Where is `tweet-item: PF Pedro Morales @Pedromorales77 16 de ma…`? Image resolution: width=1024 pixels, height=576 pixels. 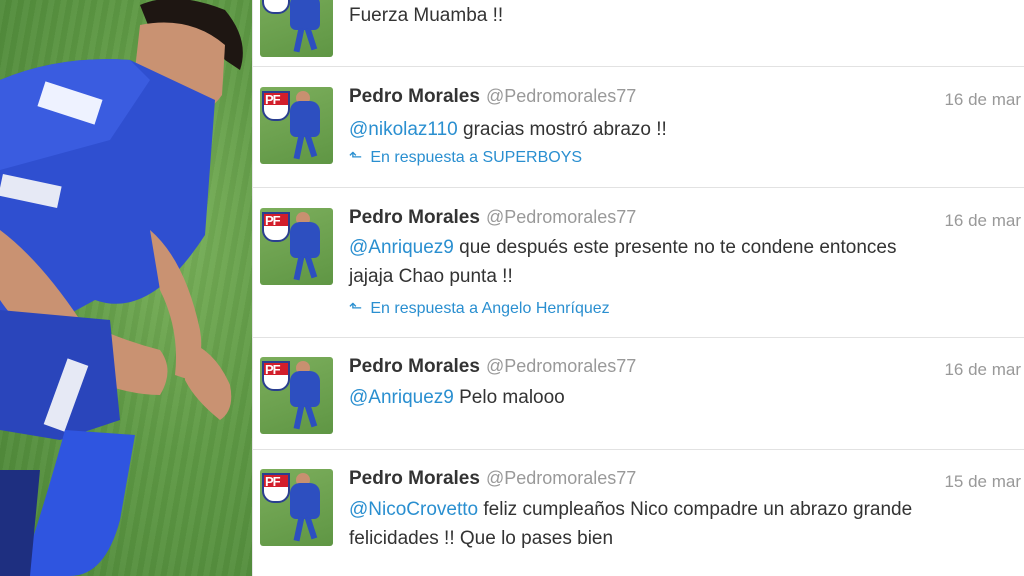 tweet-item: PF Pedro Morales @Pedromorales77 16 de ma… is located at coordinates (638, 394).